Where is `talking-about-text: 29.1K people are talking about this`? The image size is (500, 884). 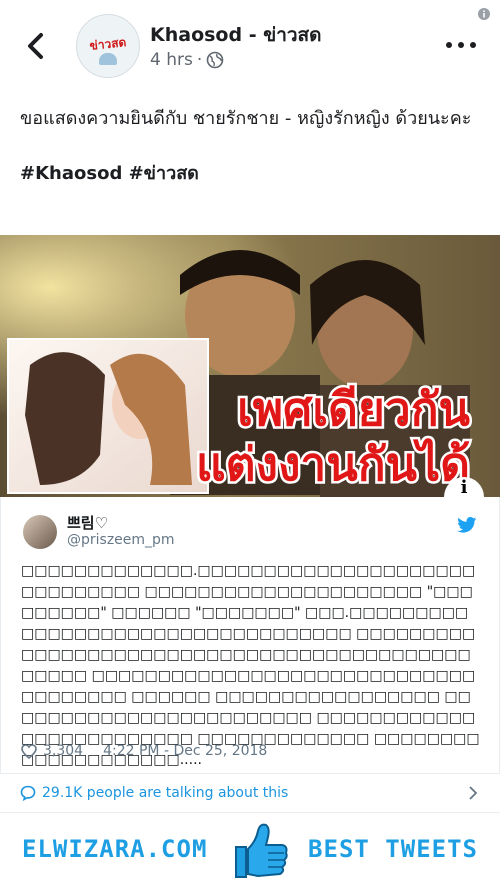 talking-about-text: 29.1K people are talking about this is located at coordinates (165, 793).